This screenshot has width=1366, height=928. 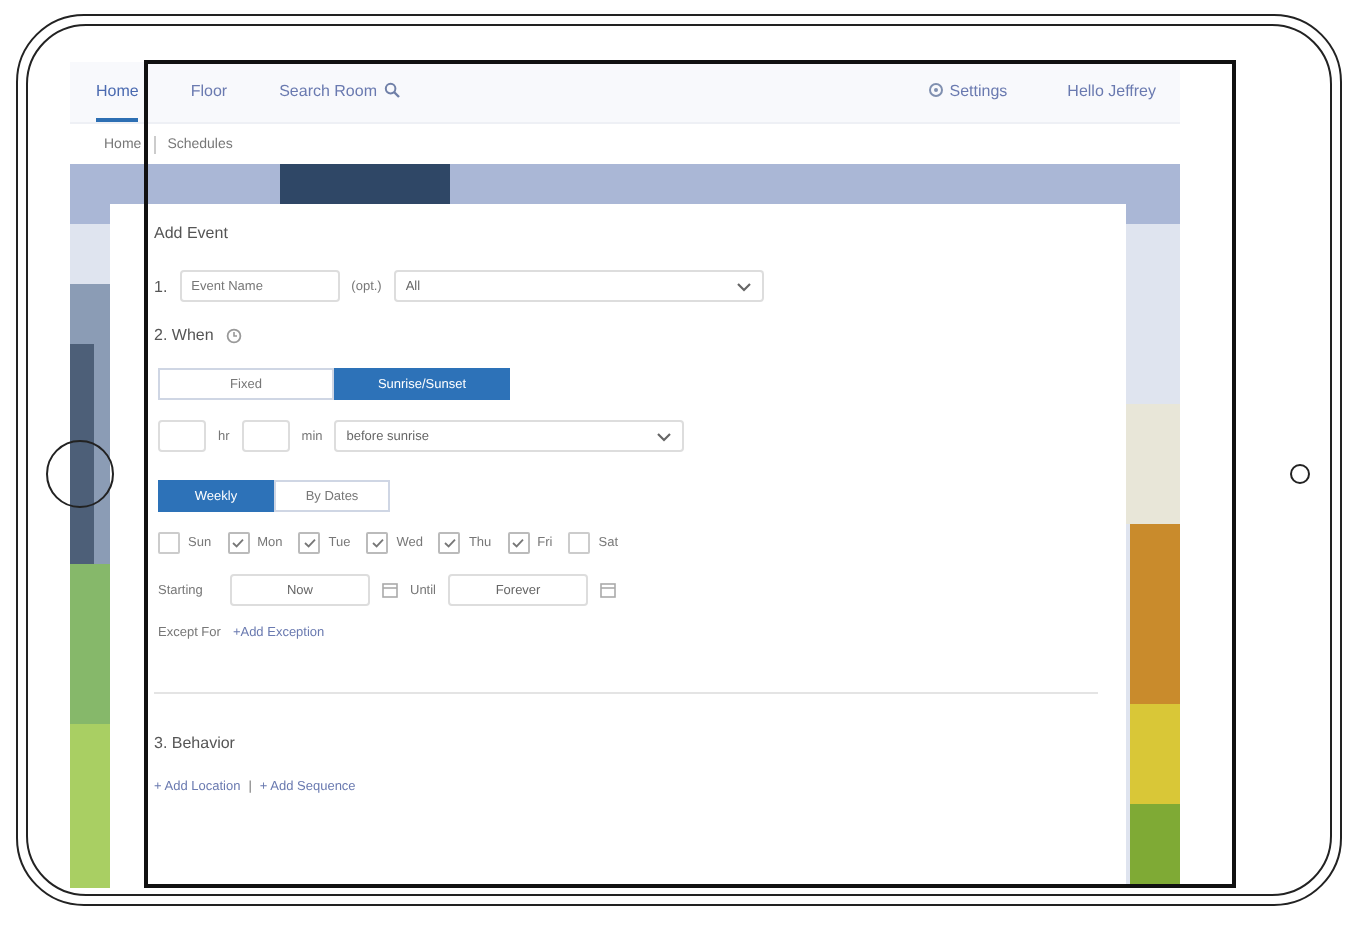 I want to click on settings-link: Settings, so click(x=967, y=92).